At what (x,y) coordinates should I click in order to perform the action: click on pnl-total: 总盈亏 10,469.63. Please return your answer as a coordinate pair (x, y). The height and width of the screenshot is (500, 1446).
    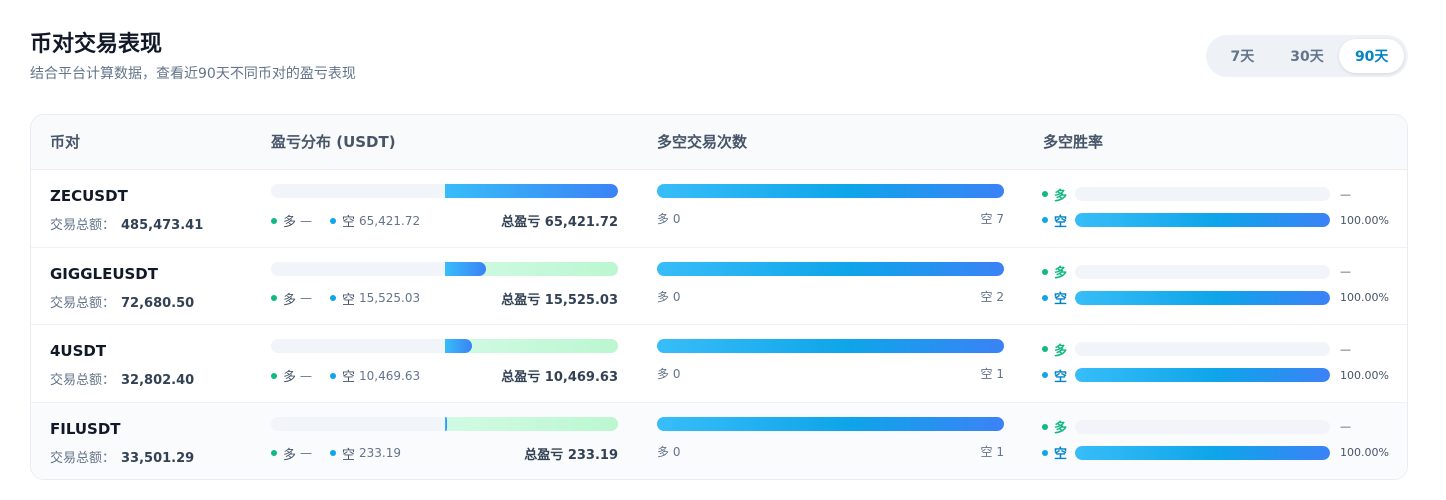
    Looking at the image, I should click on (559, 377).